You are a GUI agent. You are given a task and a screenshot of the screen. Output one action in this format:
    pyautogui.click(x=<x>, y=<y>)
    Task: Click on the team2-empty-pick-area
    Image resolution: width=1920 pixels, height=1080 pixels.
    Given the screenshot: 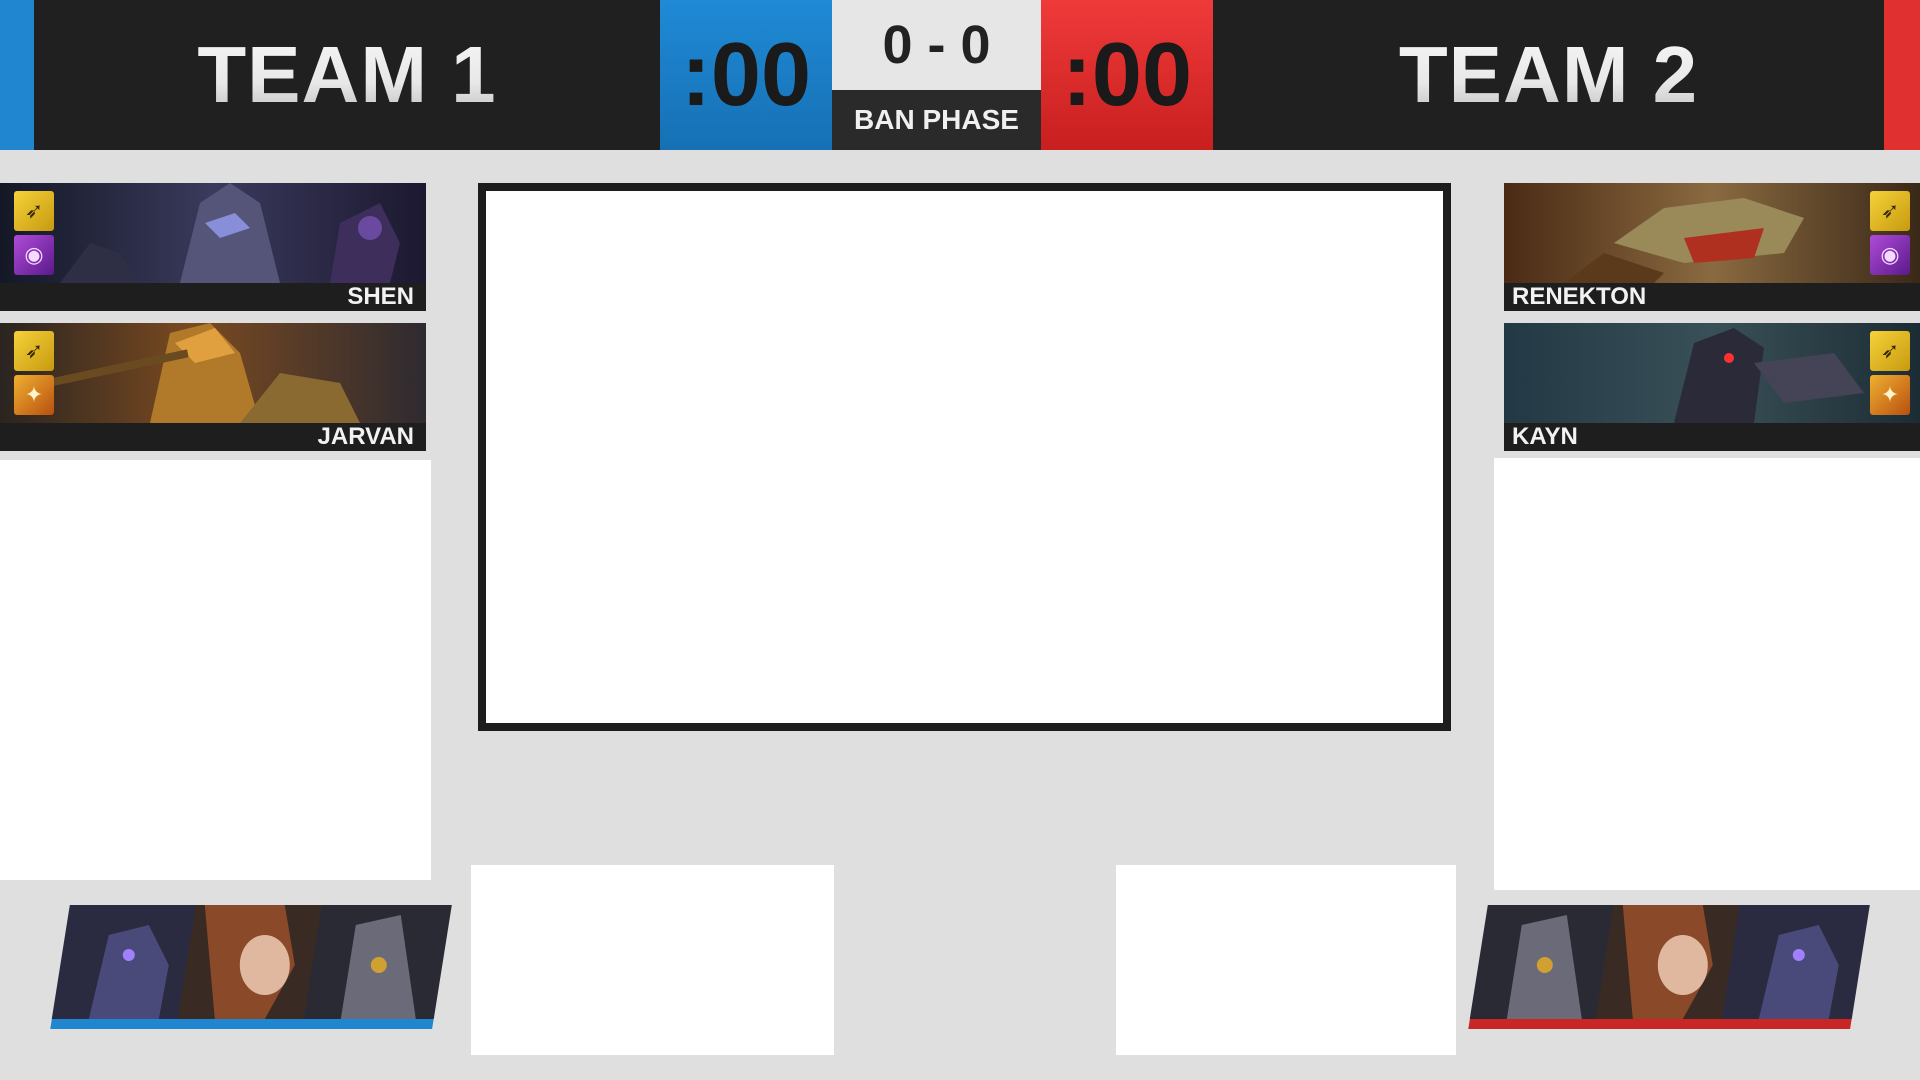 What is the action you would take?
    pyautogui.click(x=1707, y=674)
    